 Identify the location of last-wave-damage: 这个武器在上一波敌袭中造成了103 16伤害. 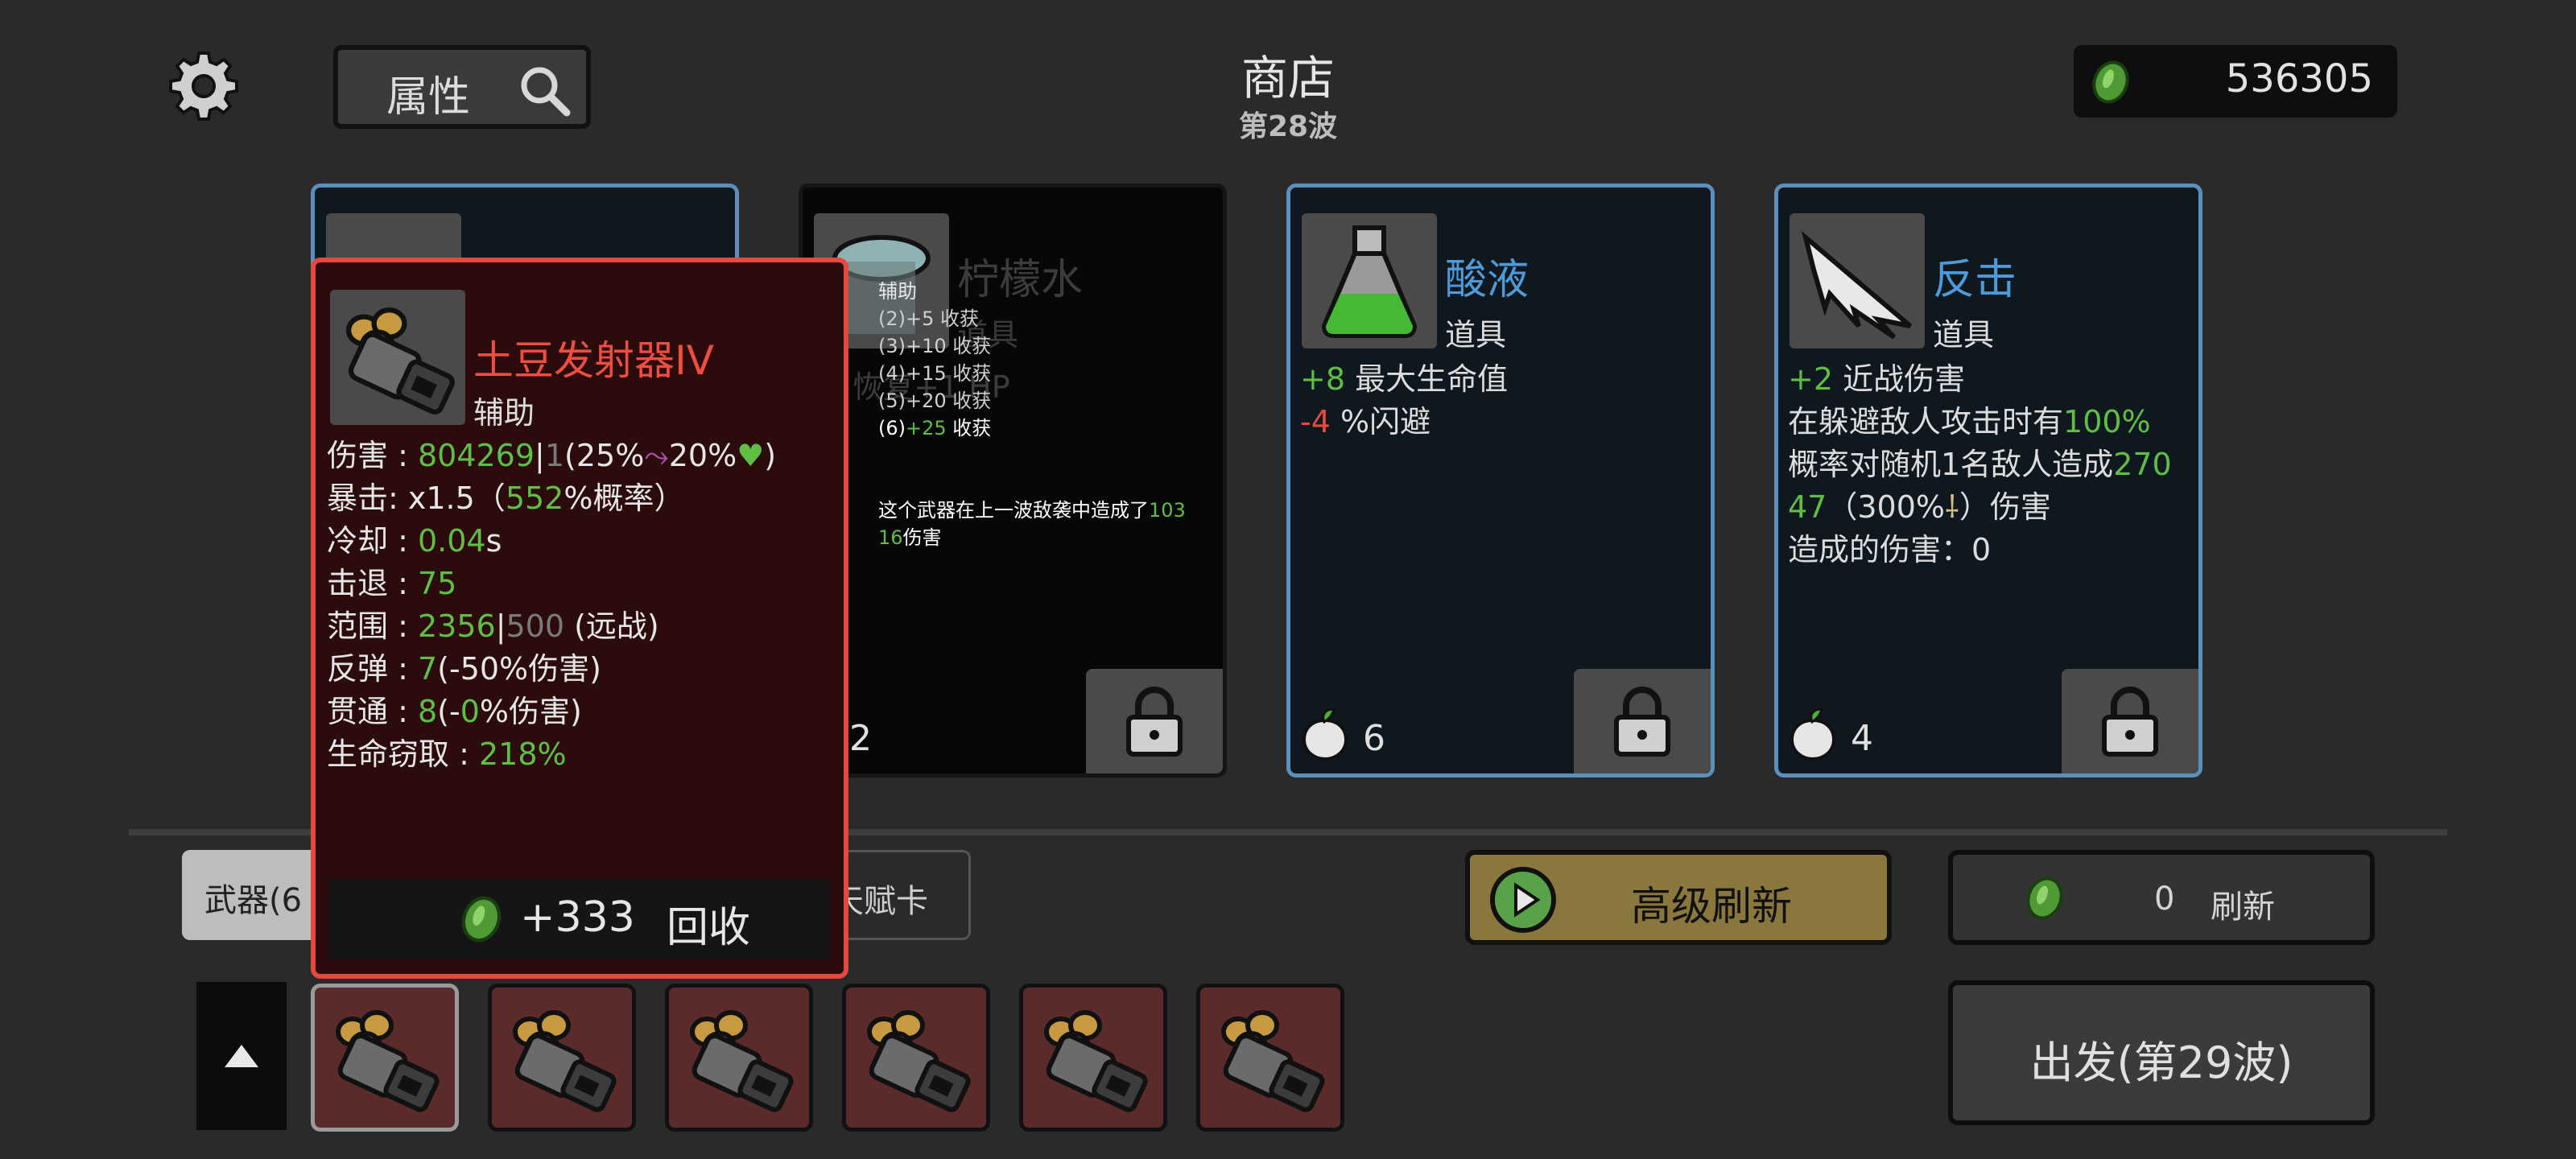
(1032, 524).